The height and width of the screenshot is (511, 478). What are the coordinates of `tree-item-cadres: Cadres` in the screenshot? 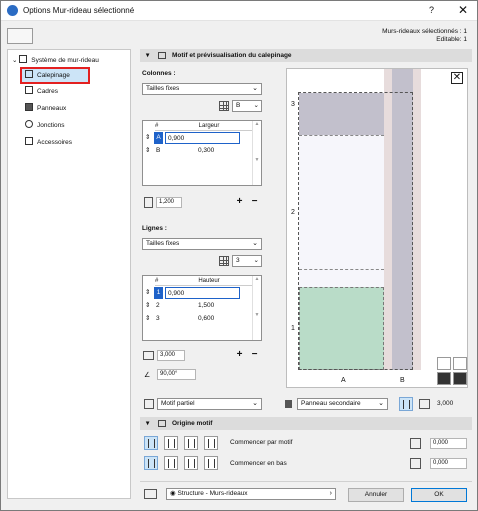 It's located at (41, 91).